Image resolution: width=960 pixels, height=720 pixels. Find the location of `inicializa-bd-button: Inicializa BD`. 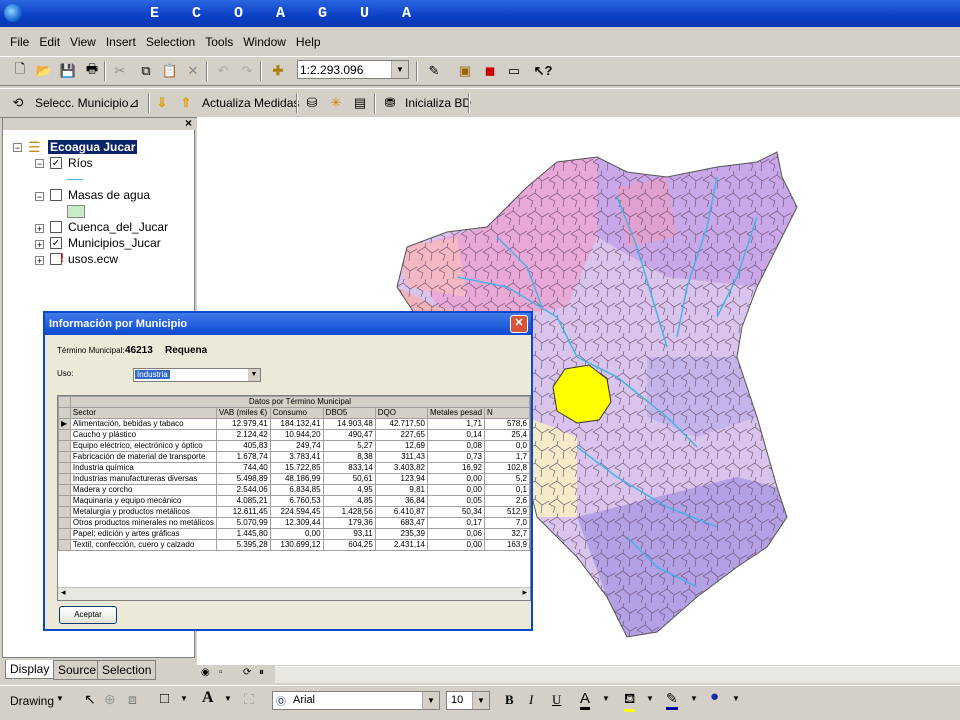

inicializa-bd-button: Inicializa BD is located at coordinates (438, 103).